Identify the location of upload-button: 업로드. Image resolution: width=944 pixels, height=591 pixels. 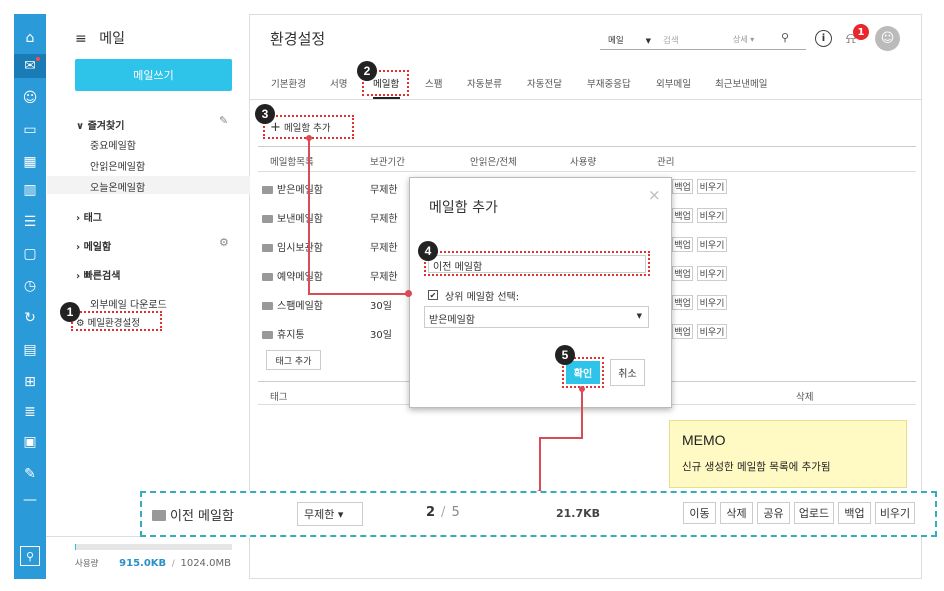
(814, 513).